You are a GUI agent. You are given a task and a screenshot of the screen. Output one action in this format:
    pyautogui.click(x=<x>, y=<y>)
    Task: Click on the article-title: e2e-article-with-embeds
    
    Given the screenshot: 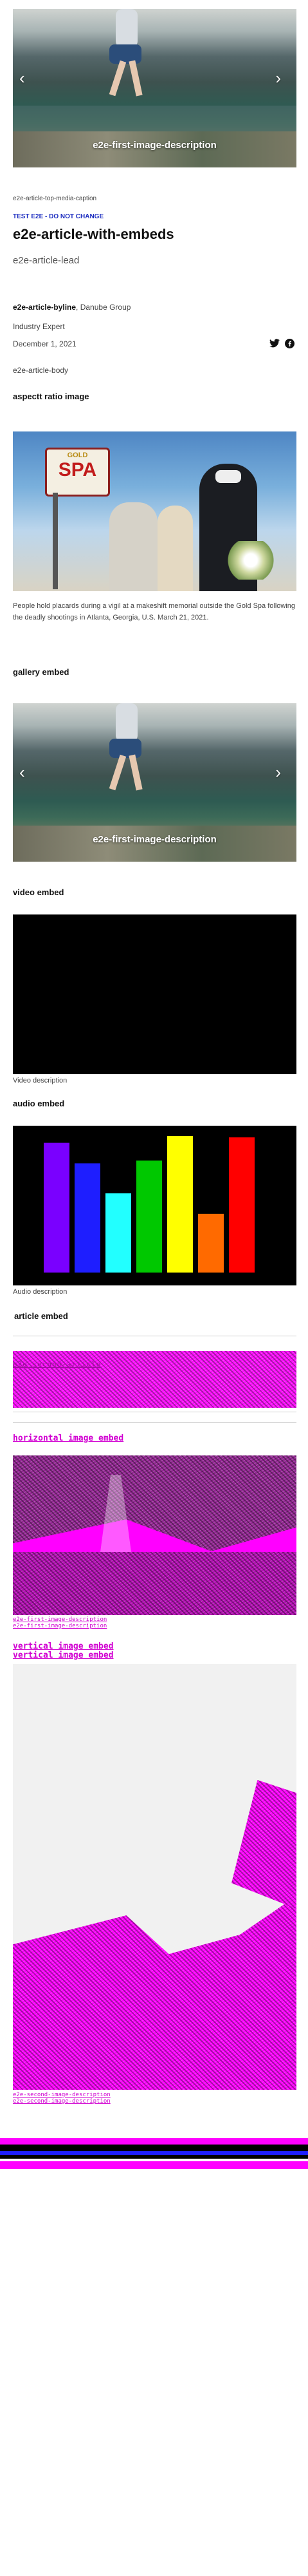 What is the action you would take?
    pyautogui.click(x=93, y=234)
    